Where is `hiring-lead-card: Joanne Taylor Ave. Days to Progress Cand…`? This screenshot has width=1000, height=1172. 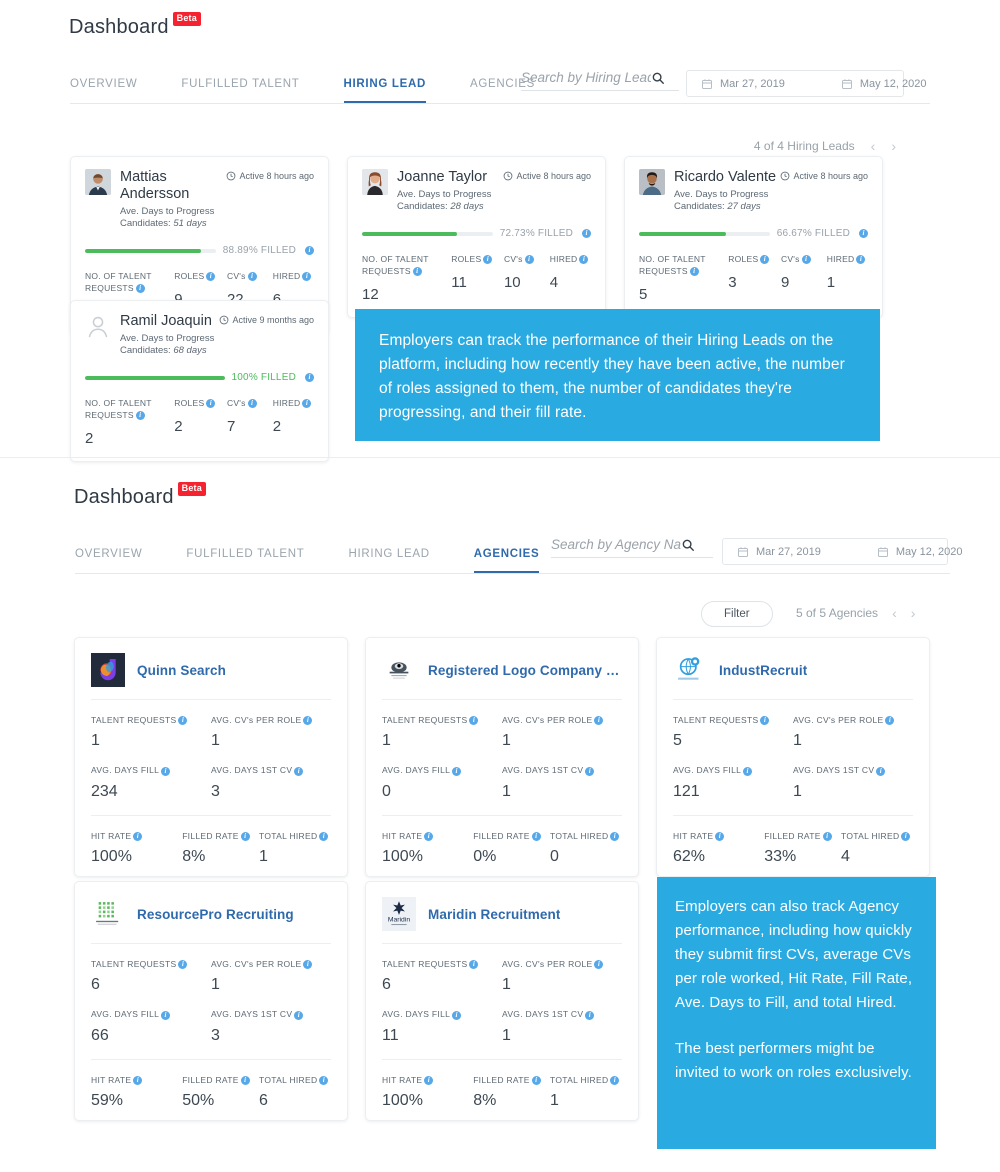
hiring-lead-card: Joanne Taylor Ave. Days to Progress Cand… is located at coordinates (476, 237).